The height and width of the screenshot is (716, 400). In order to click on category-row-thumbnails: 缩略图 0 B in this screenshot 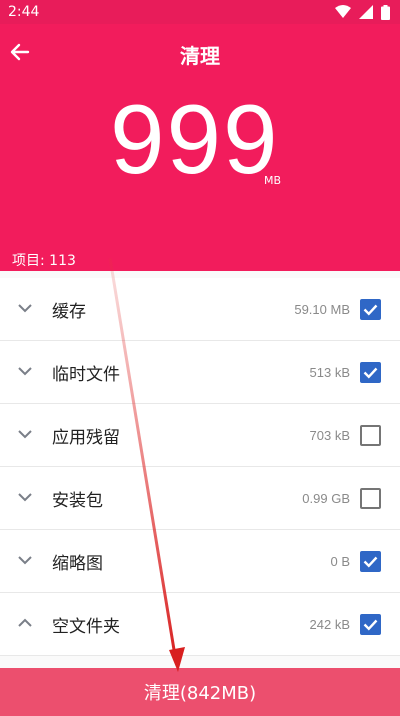, I will do `click(200, 561)`.